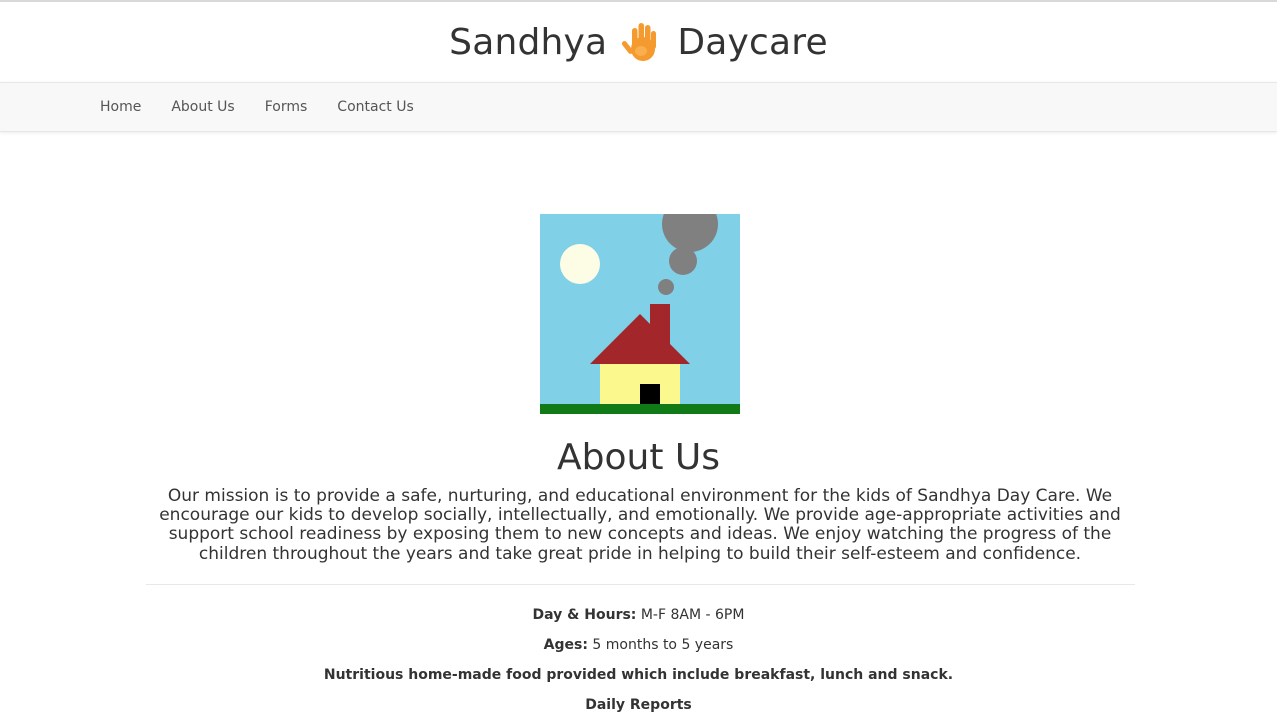  What do you see at coordinates (584, 615) in the screenshot?
I see `hours-label: Day & Hours:` at bounding box center [584, 615].